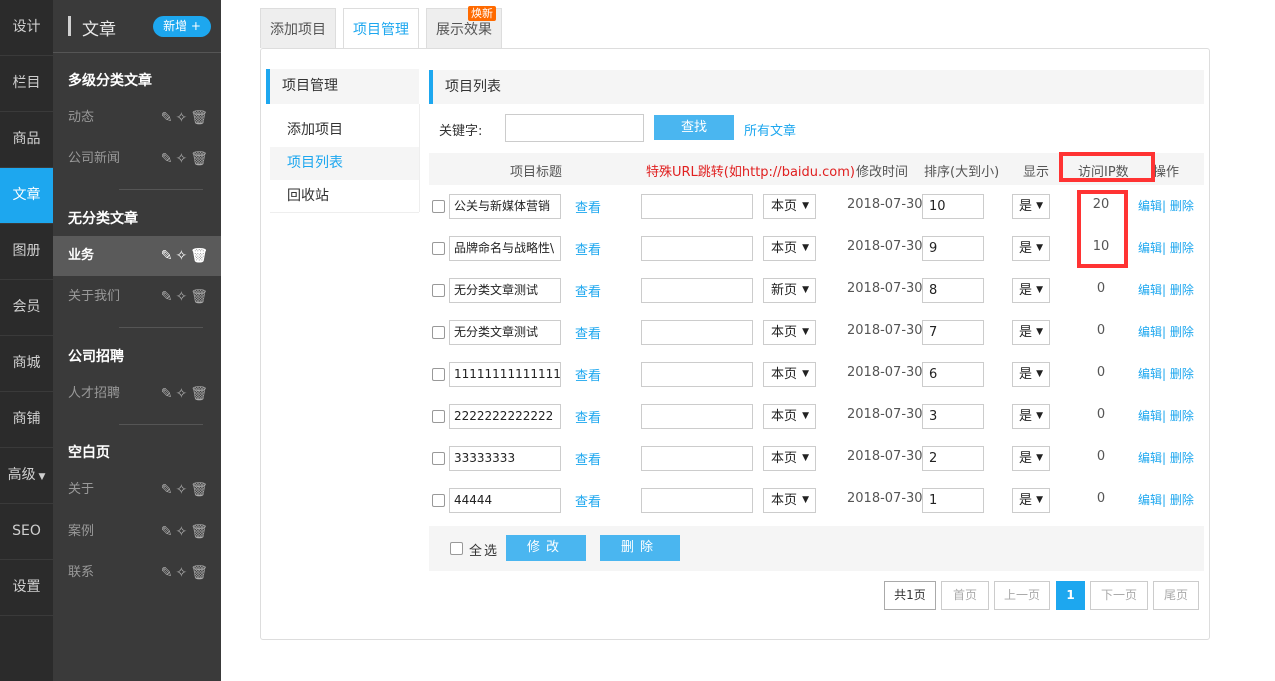 This screenshot has width=1275, height=681. What do you see at coordinates (26, 308) in the screenshot?
I see `nav-item-5: 会员` at bounding box center [26, 308].